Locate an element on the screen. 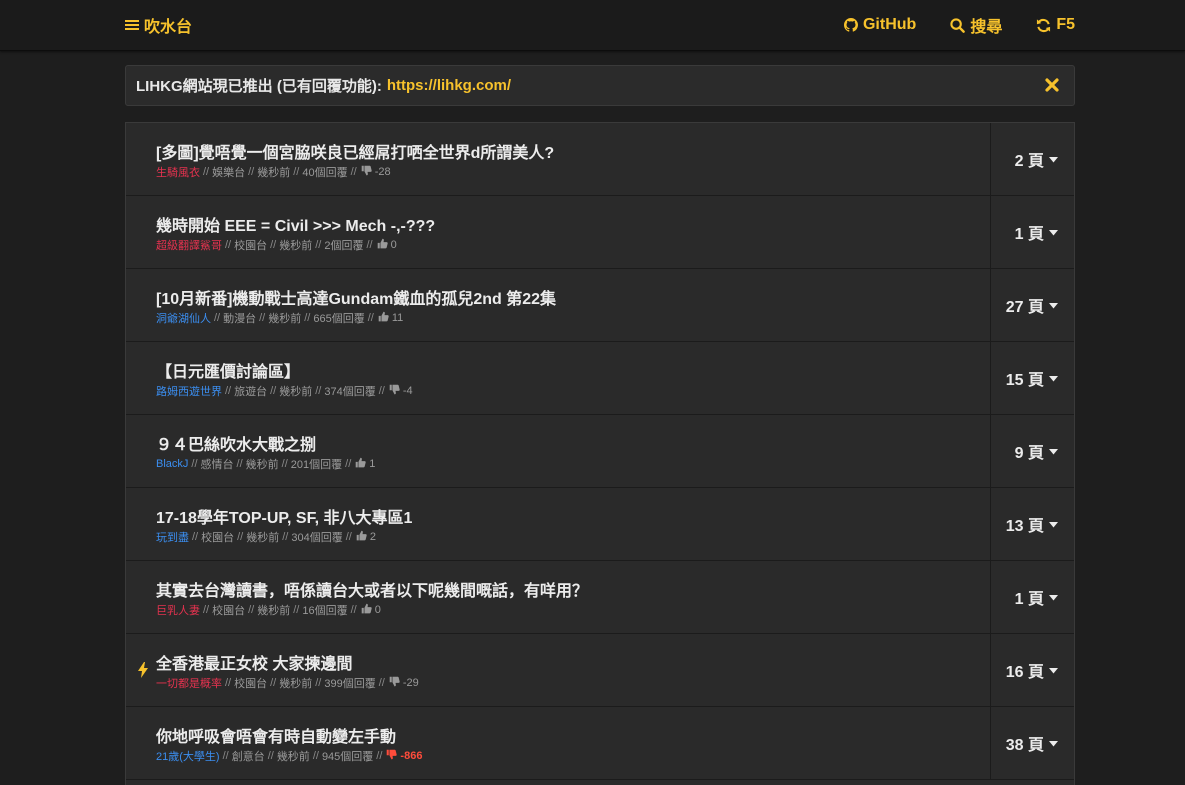 The width and height of the screenshot is (1185, 785). announcement-banner: LIHKG網站現已推出 (已有回覆功能): https://lihkg.com/ is located at coordinates (600, 85).